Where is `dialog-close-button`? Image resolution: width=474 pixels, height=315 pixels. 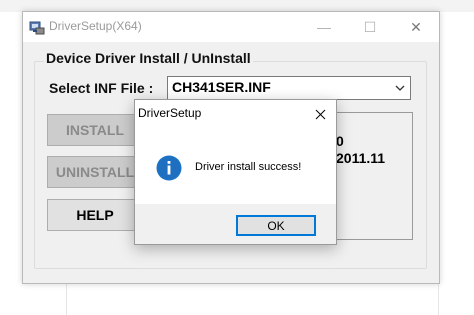 dialog-close-button is located at coordinates (320, 114).